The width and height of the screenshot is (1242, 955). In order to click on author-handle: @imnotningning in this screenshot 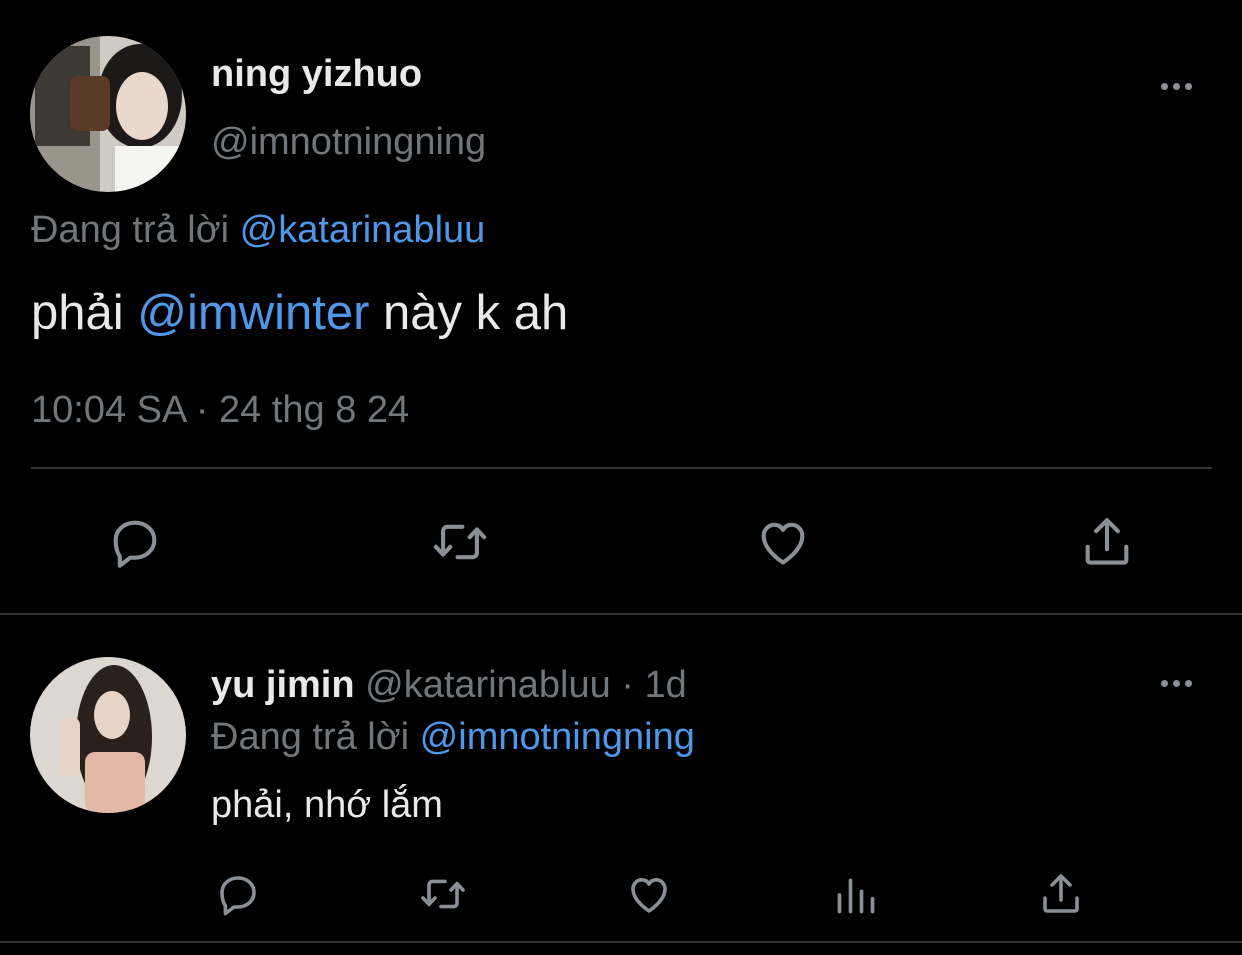, I will do `click(348, 142)`.